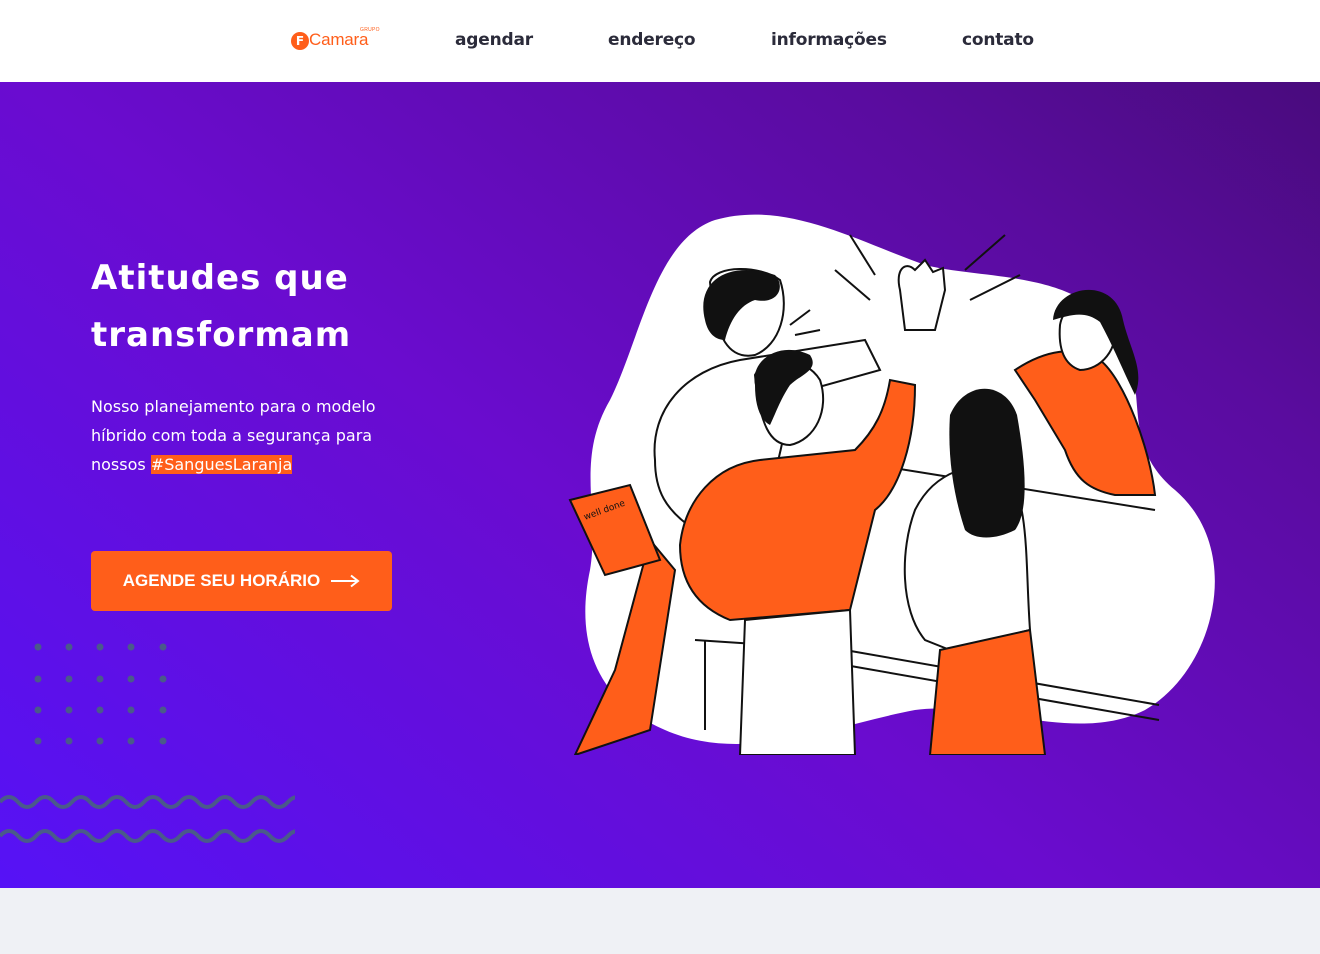  Describe the element at coordinates (829, 40) in the screenshot. I see `nav-link-informacoes: informações` at that location.